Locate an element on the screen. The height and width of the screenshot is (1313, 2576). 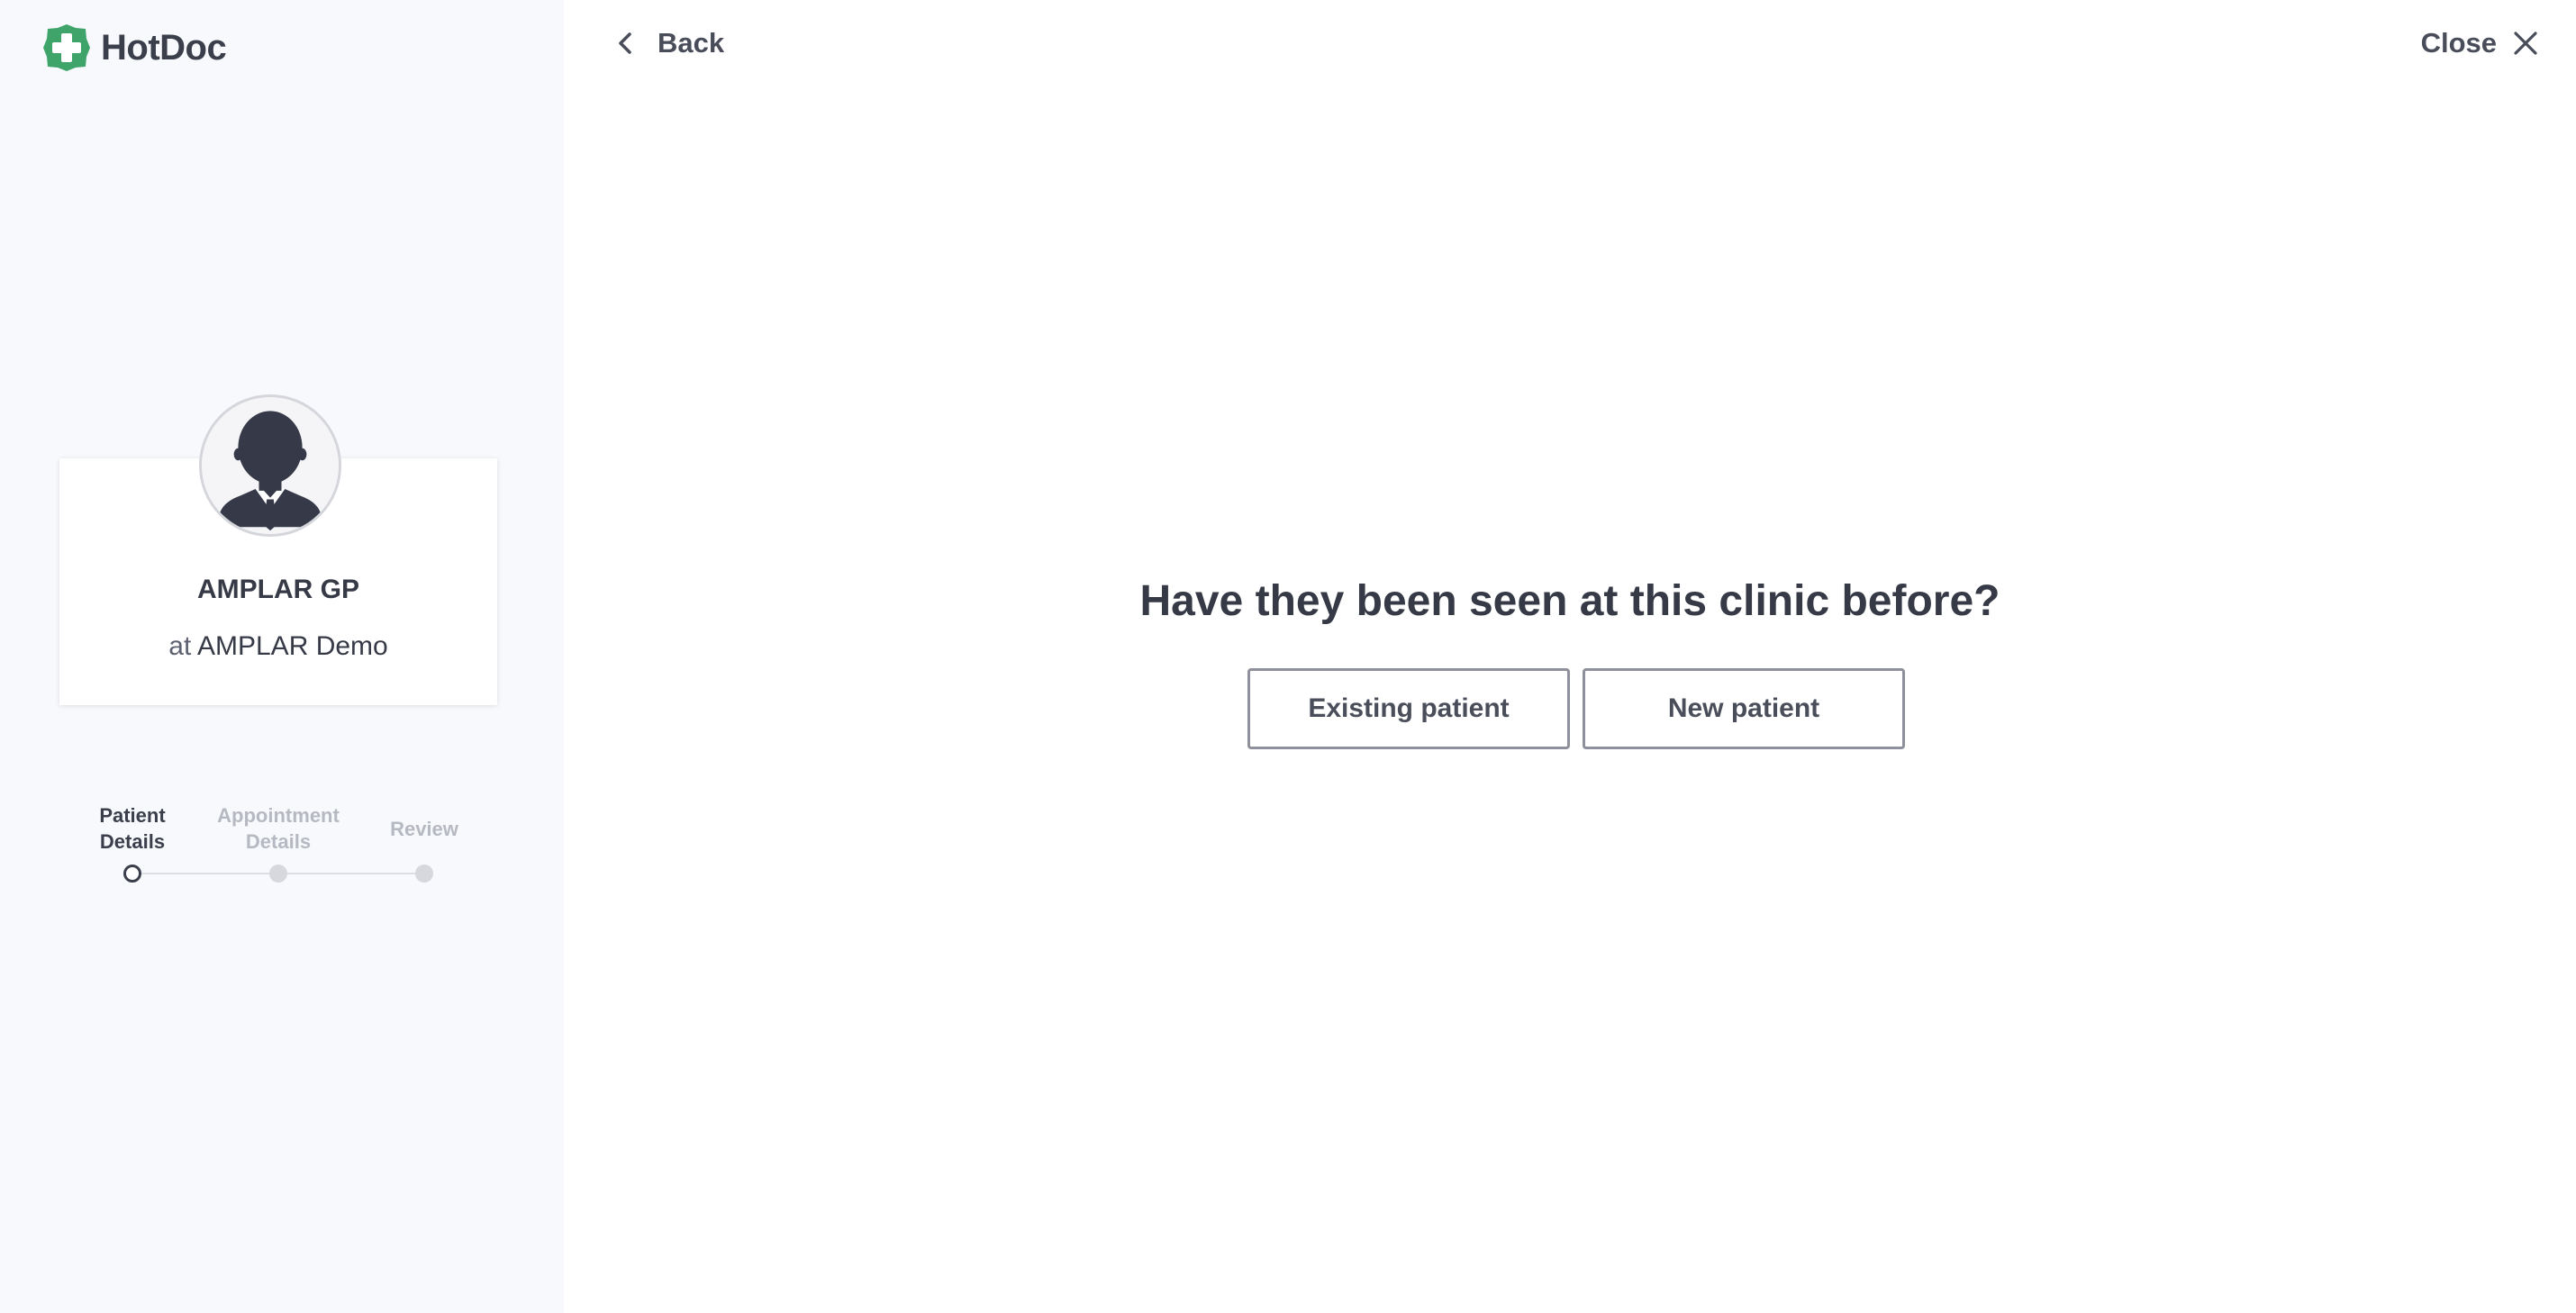
existing-patient-button: Existing patient is located at coordinates (1408, 708).